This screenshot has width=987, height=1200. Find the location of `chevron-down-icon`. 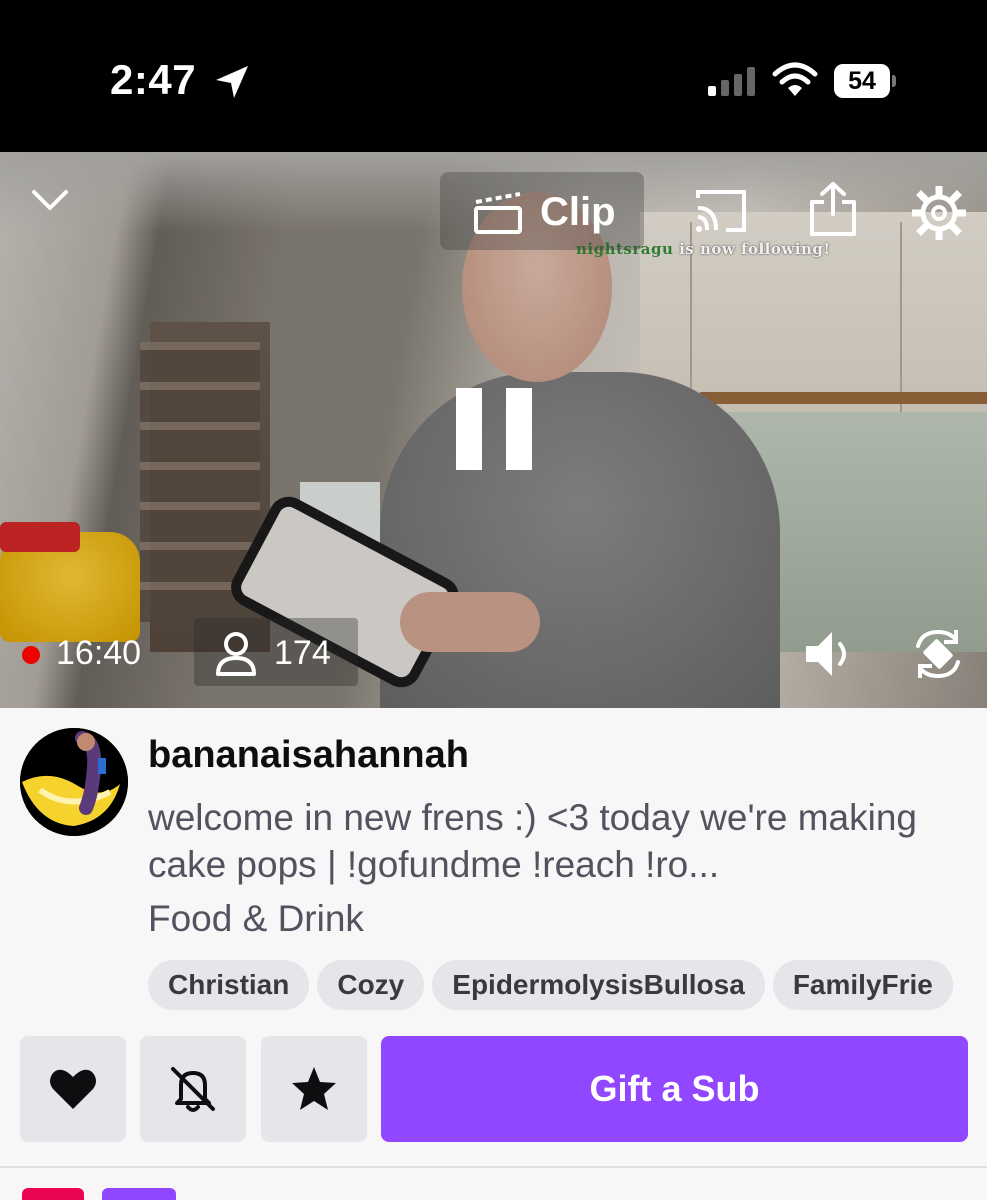

chevron-down-icon is located at coordinates (50, 201).